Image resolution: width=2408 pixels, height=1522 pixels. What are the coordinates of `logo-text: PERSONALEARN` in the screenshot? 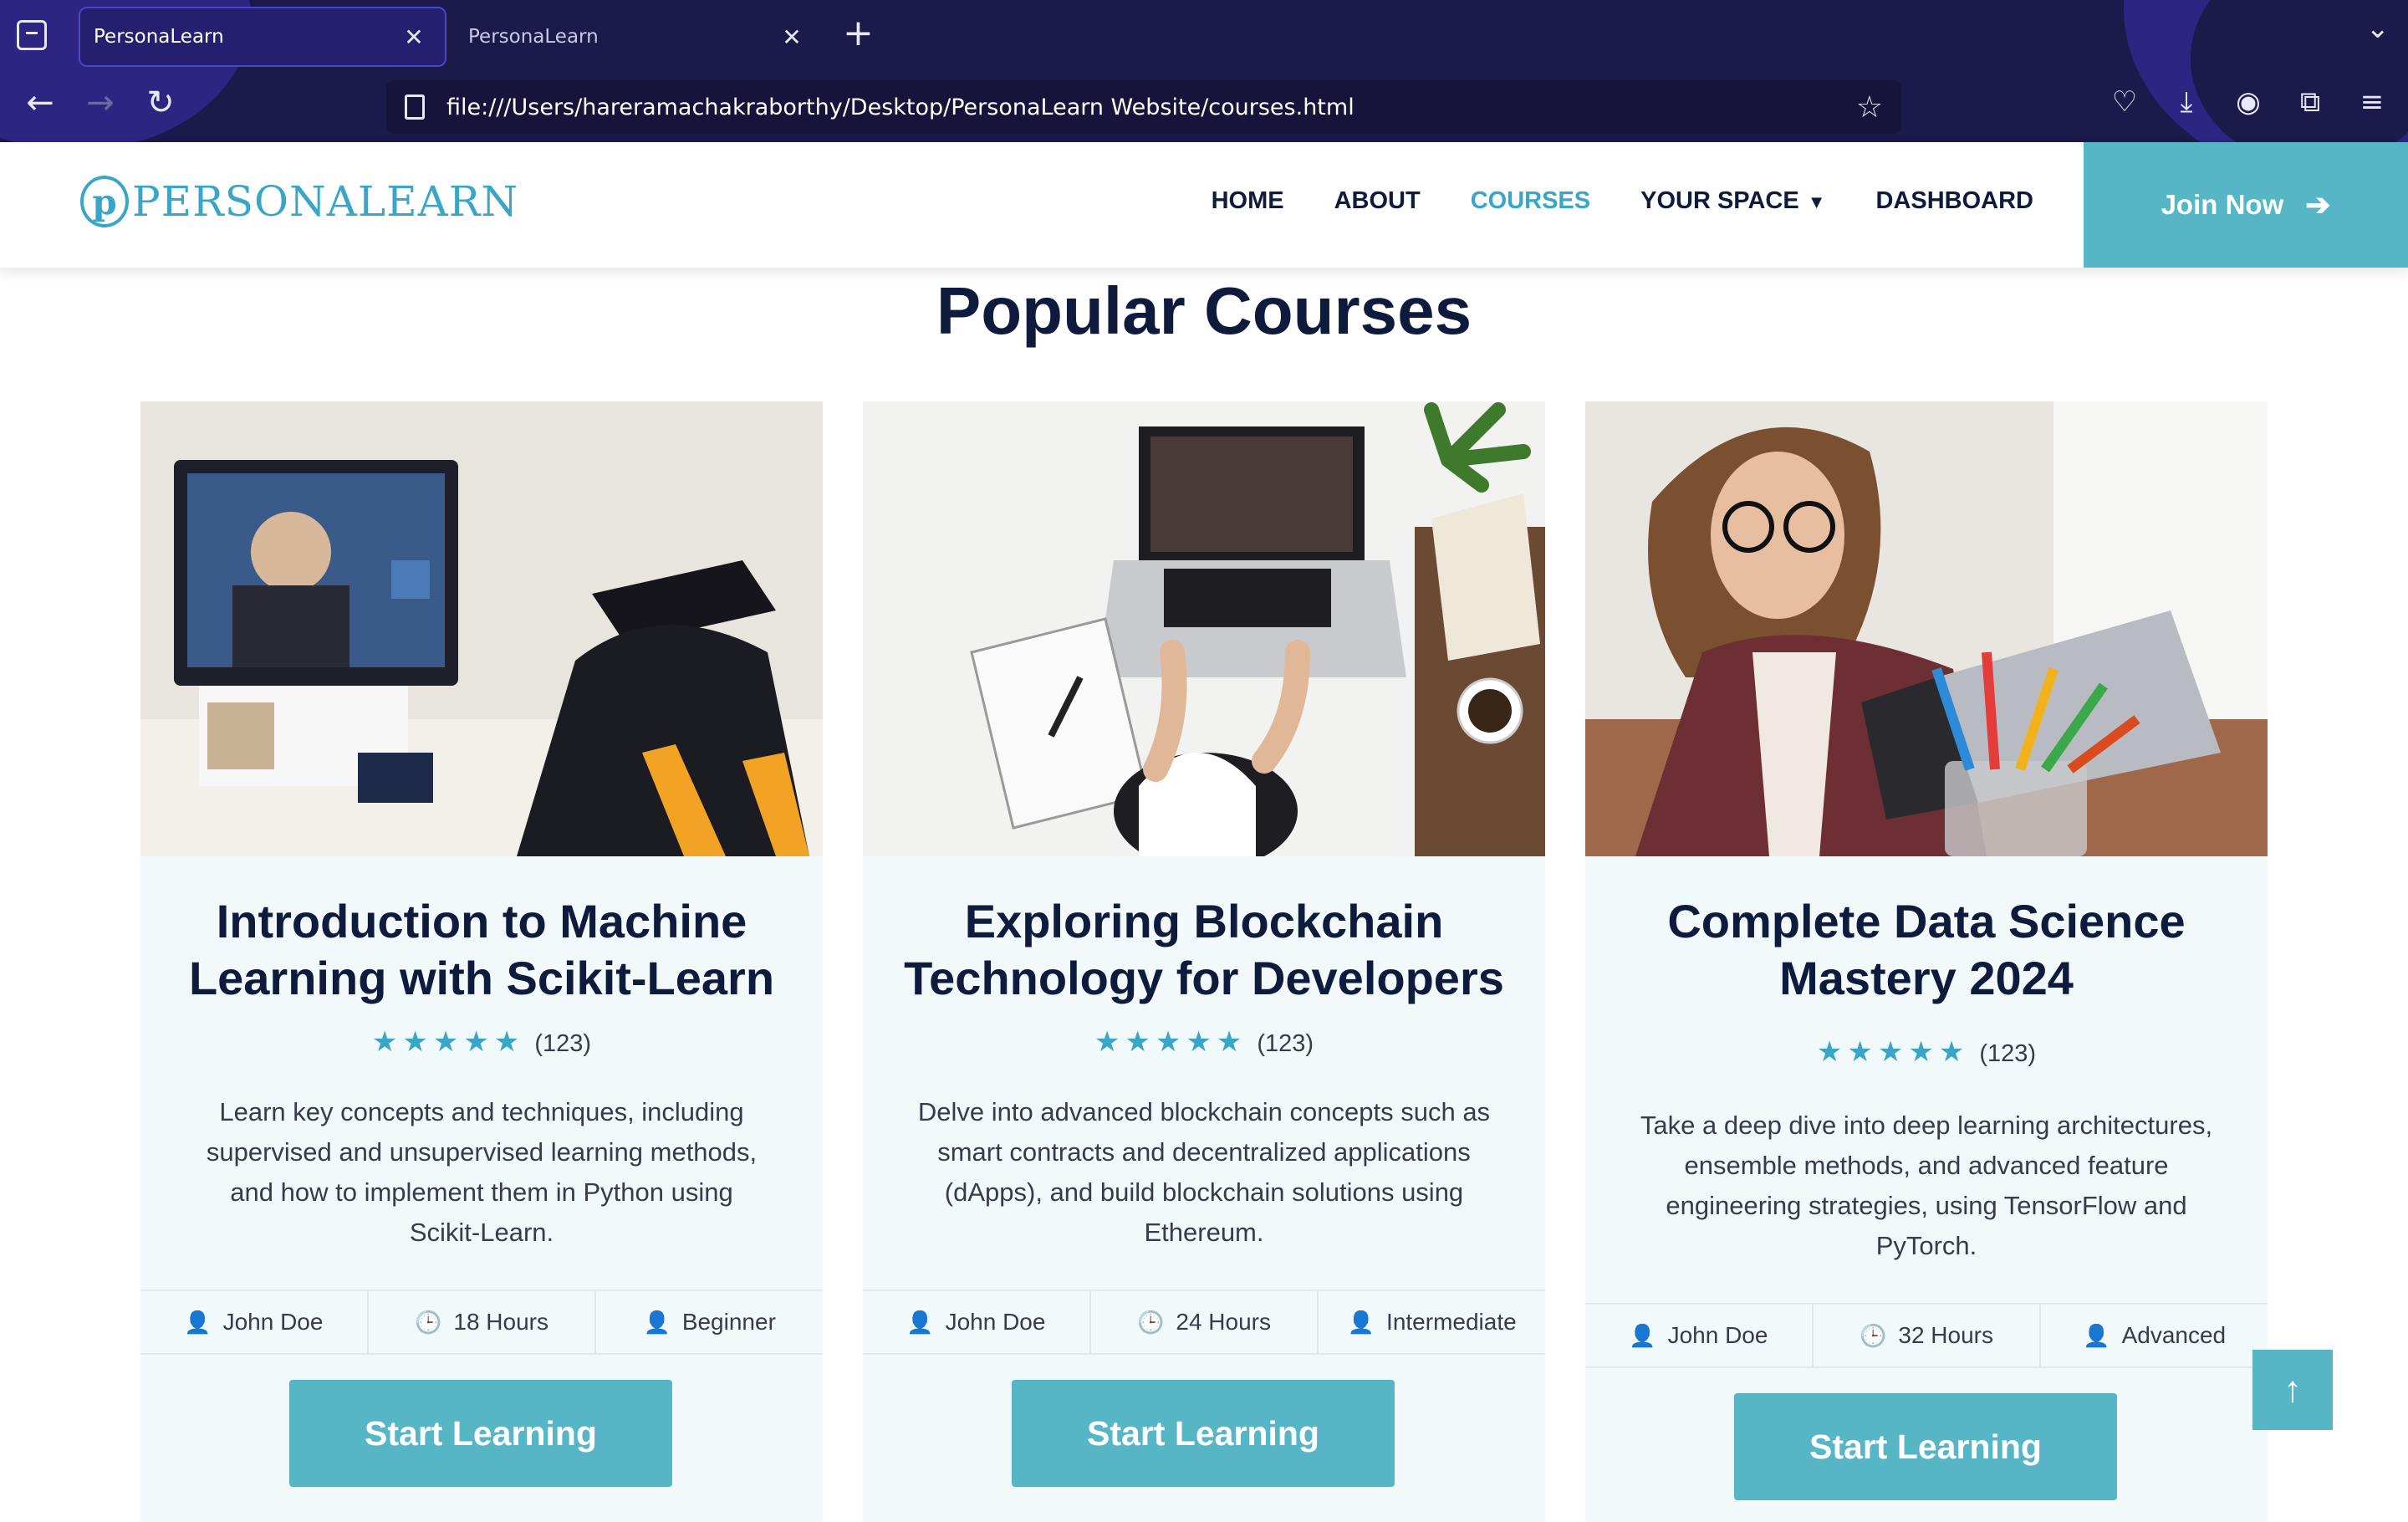 It's located at (326, 201).